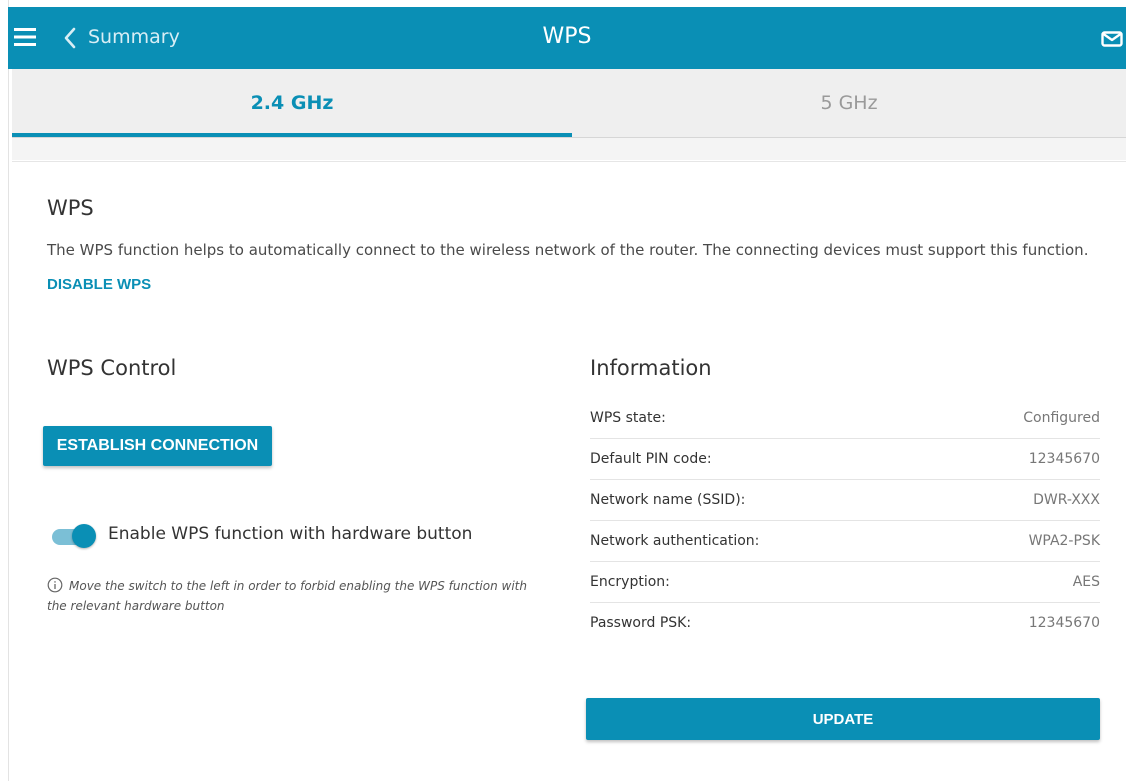 Image resolution: width=1126 pixels, height=781 pixels. Describe the element at coordinates (845, 459) in the screenshot. I see `info-row: Default PIN code: 12345670` at that location.